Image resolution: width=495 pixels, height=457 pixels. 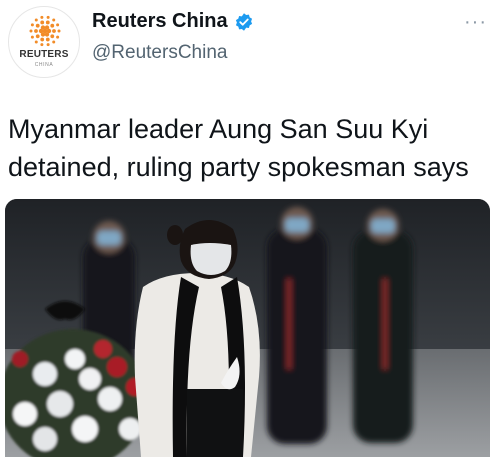 I want to click on avatar: REUTERS CHINA, so click(x=44, y=42).